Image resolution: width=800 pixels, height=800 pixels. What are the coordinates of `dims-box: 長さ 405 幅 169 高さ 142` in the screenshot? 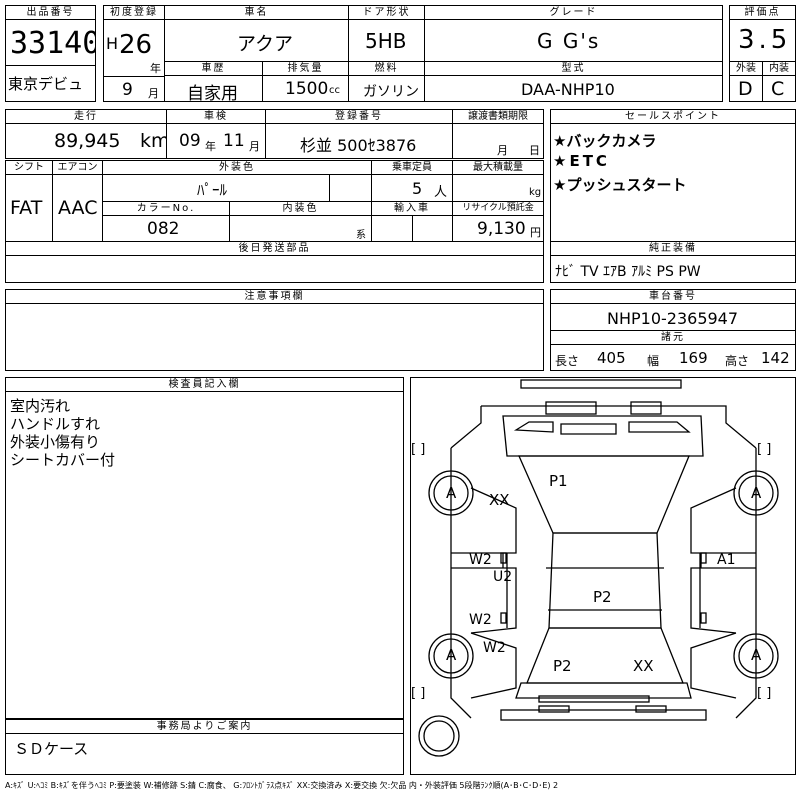 It's located at (673, 357).